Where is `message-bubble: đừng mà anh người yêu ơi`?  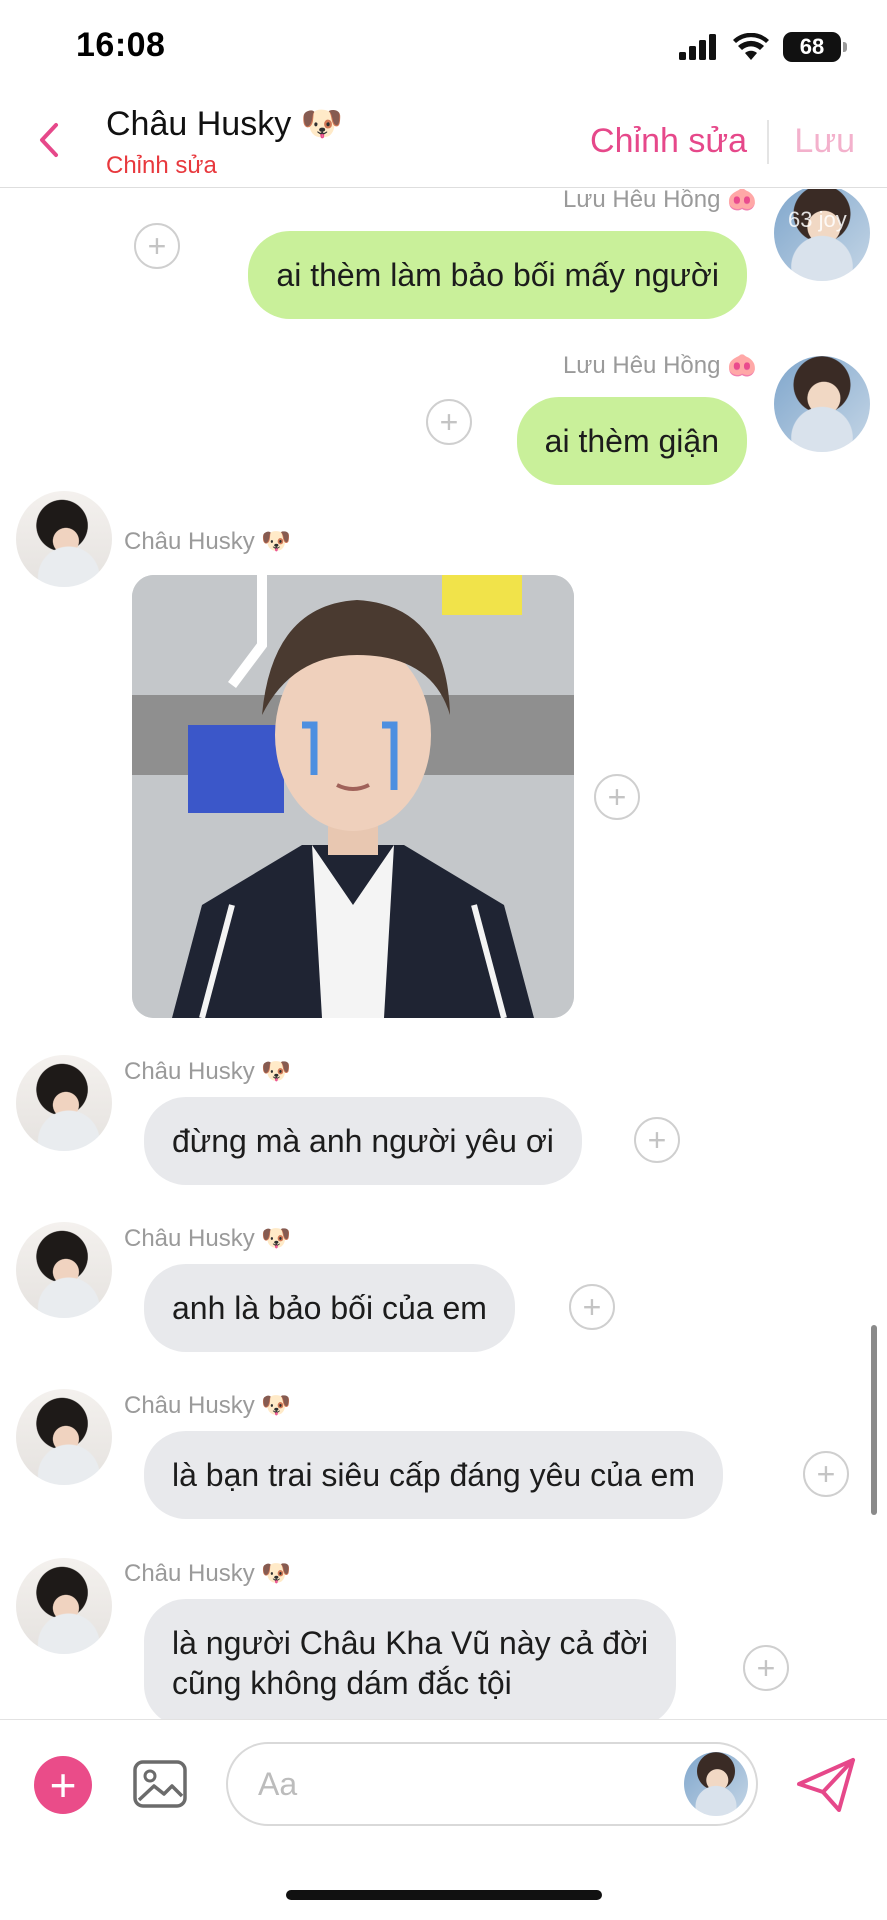 message-bubble: đừng mà anh người yêu ơi is located at coordinates (363, 1141).